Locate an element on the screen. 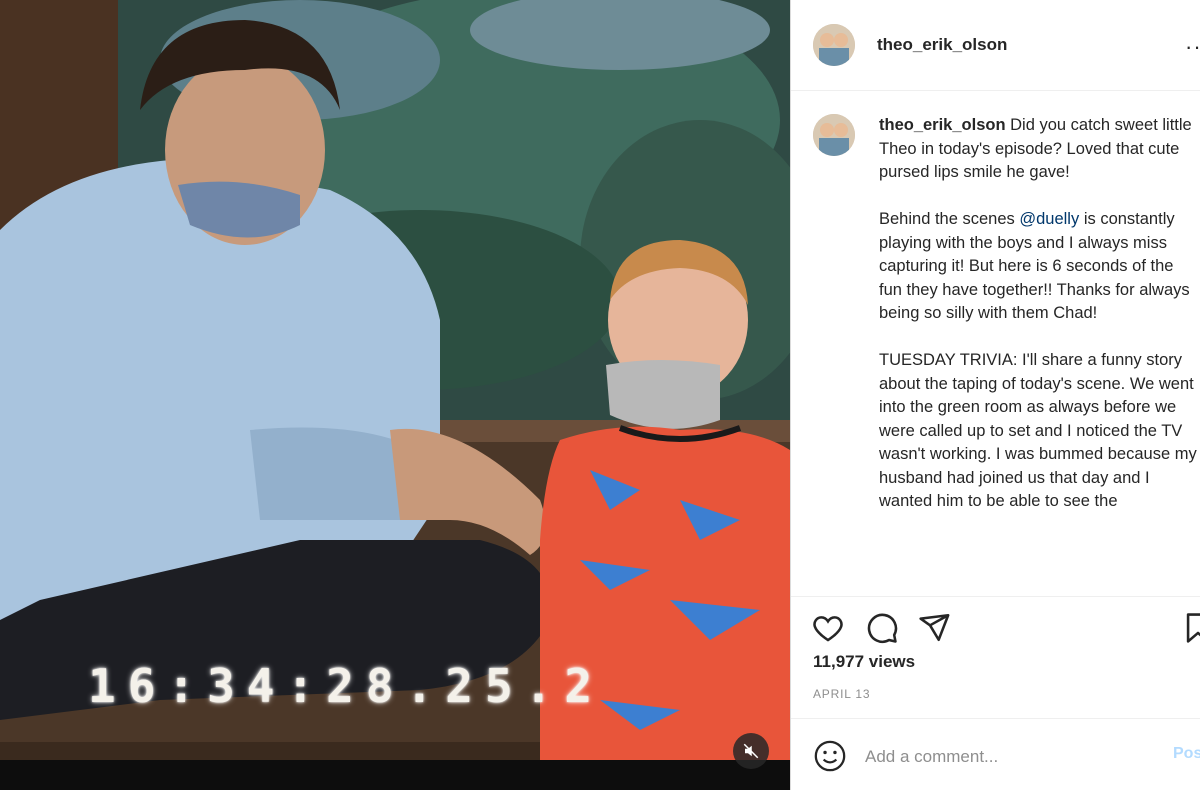 This screenshot has height=791, width=1200. mute-icon is located at coordinates (751, 751).